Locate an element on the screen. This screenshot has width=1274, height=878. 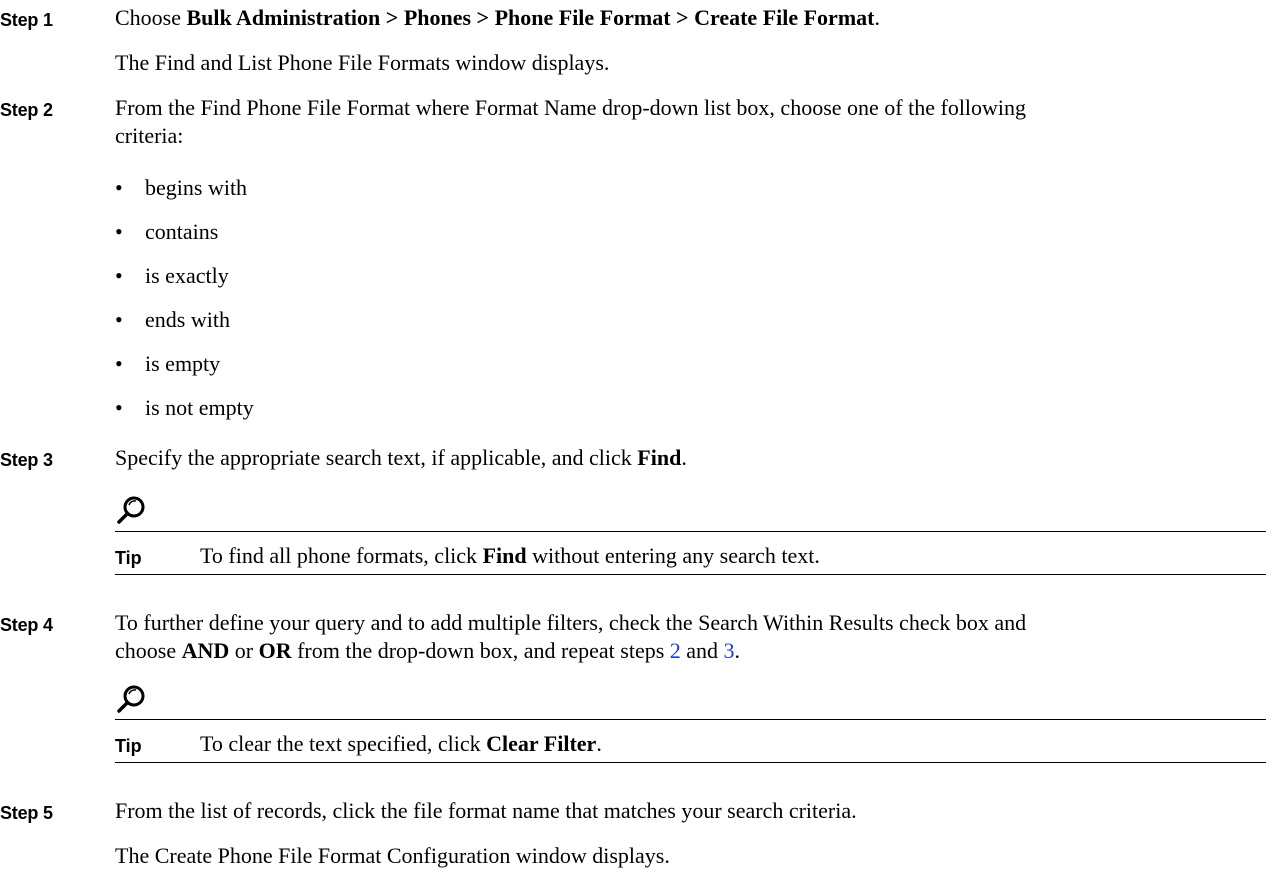
step-1-label: Step 1 is located at coordinates (26, 20).